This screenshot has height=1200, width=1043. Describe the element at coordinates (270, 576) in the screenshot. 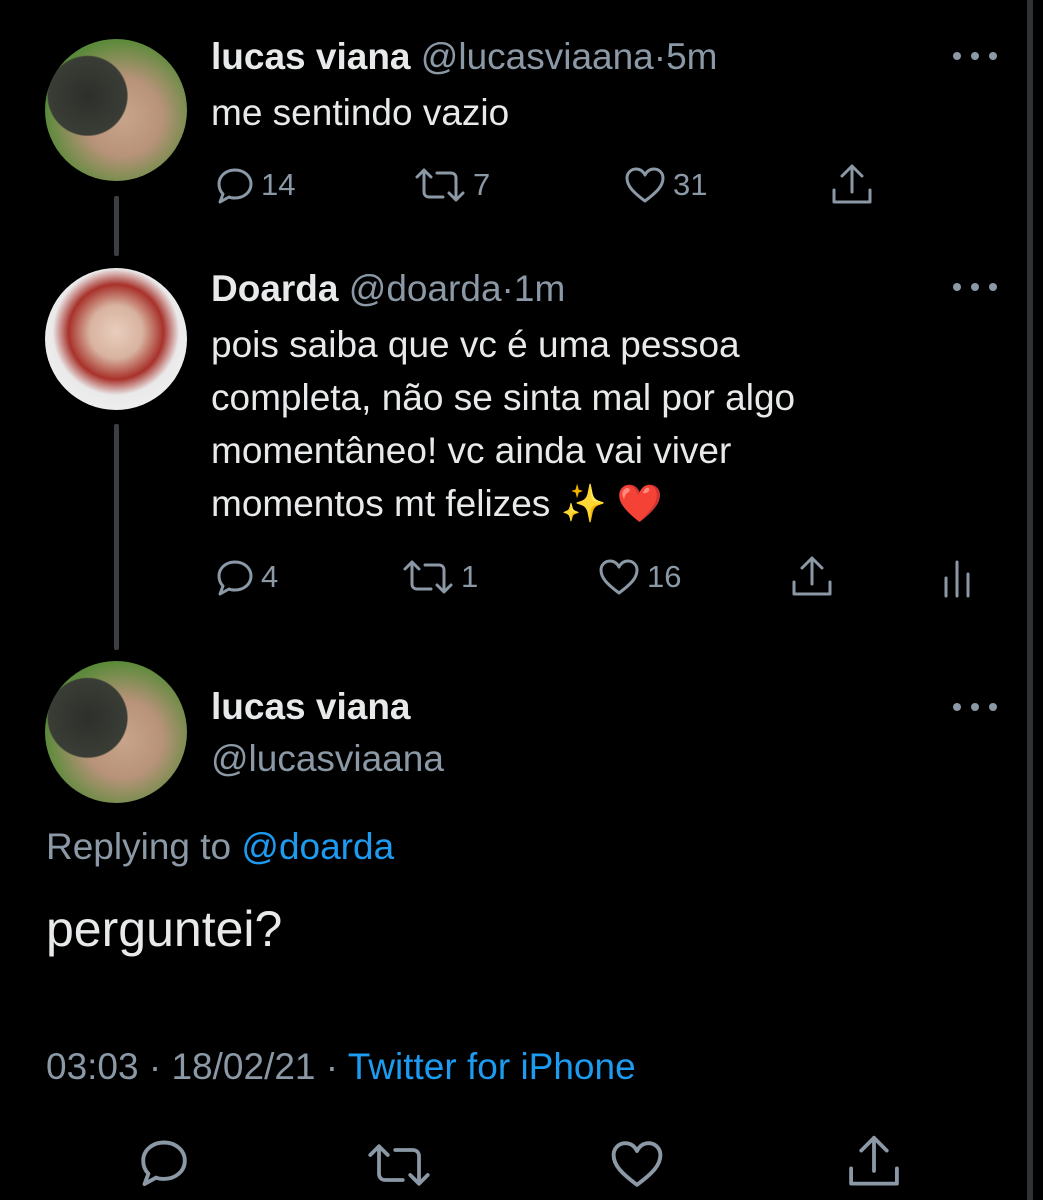

I see `reply-count: 4` at that location.